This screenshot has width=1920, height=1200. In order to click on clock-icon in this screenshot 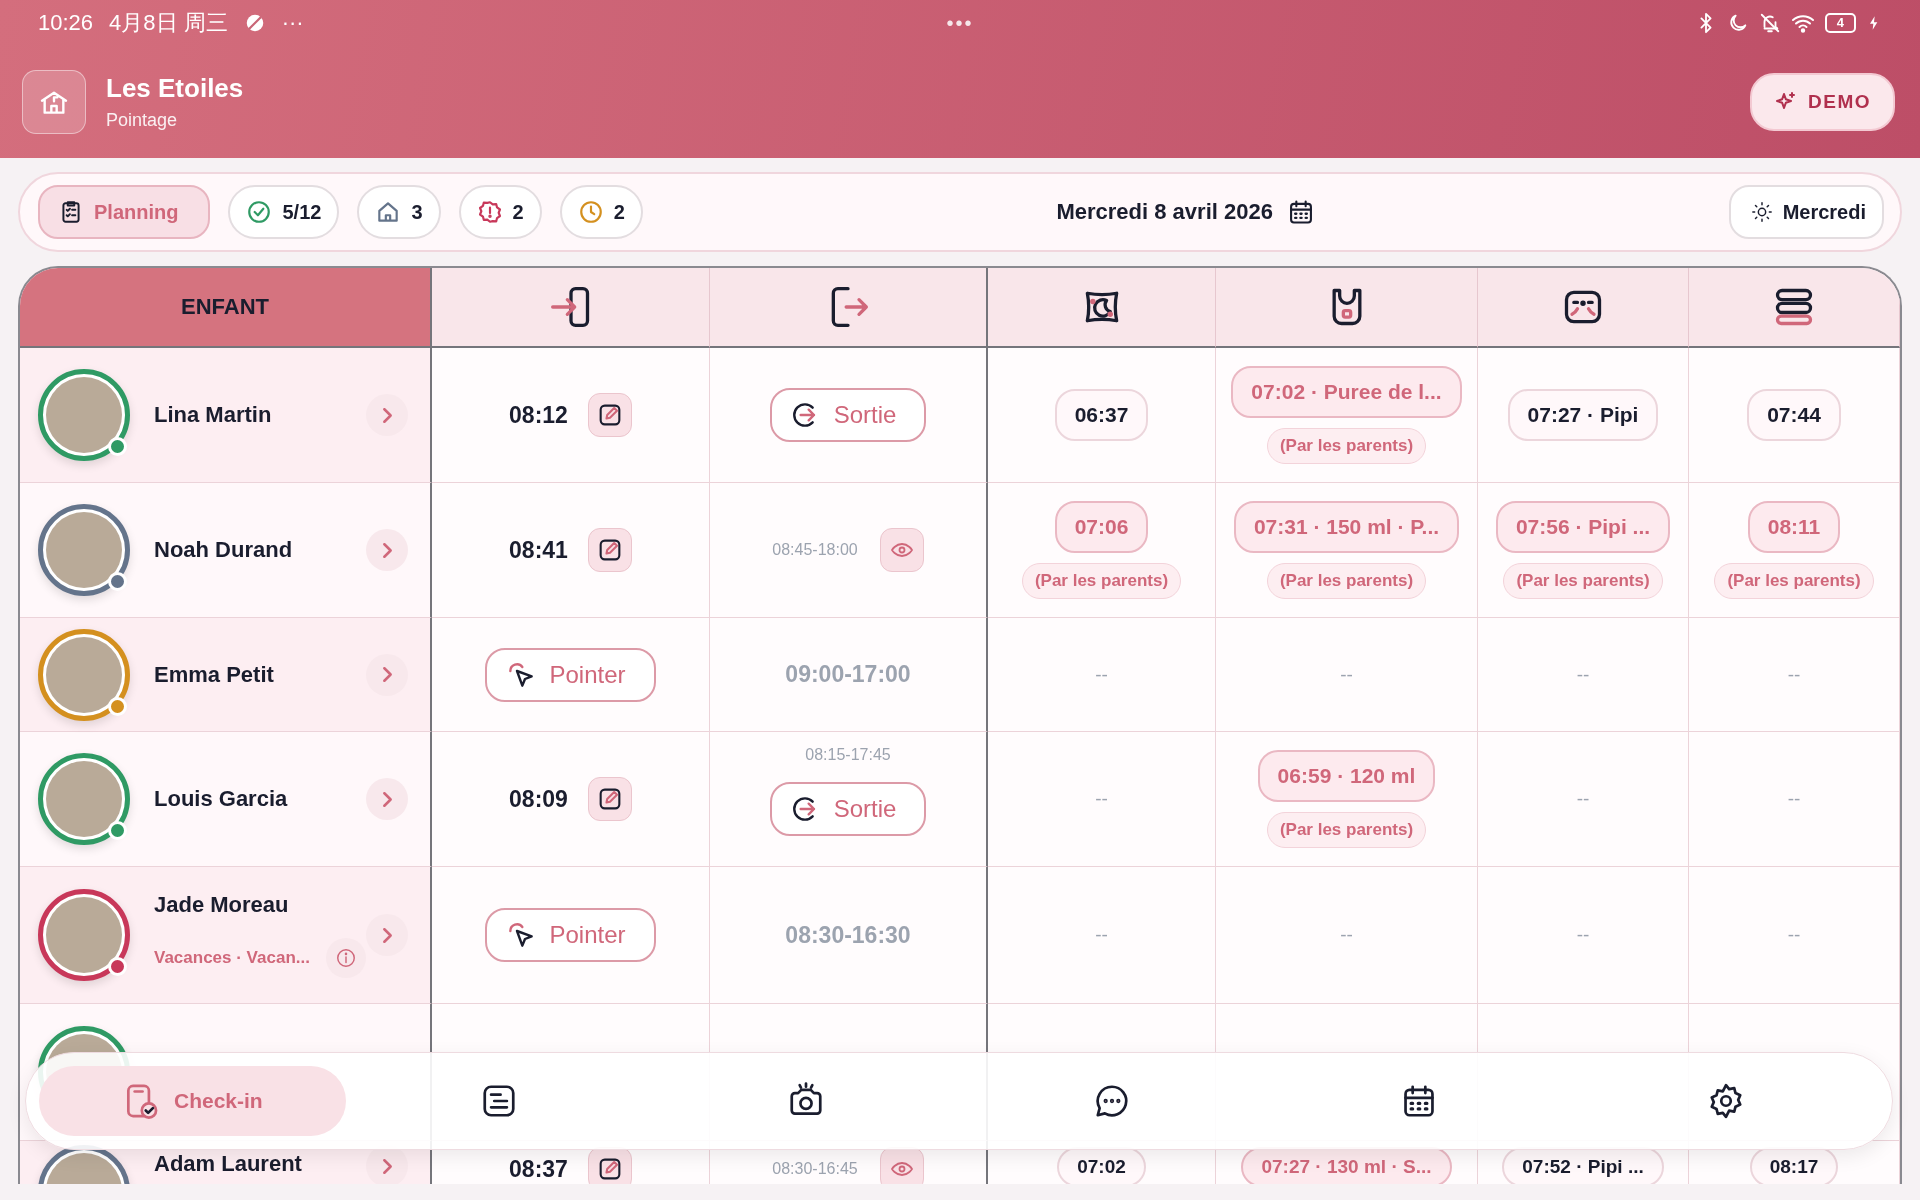, I will do `click(590, 212)`.